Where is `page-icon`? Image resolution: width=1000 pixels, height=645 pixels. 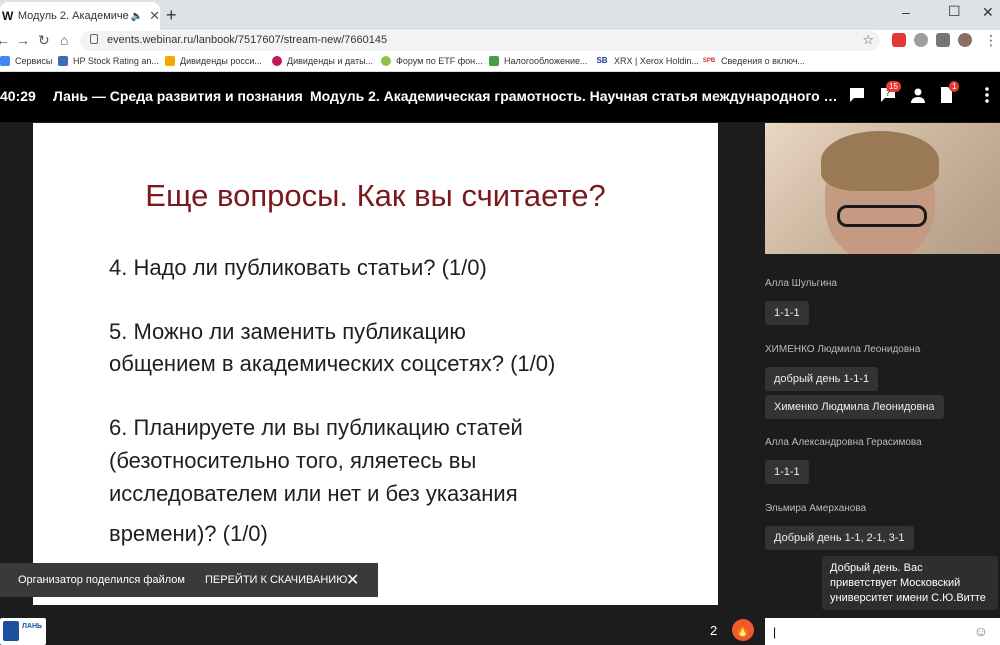 page-icon is located at coordinates (63, 61).